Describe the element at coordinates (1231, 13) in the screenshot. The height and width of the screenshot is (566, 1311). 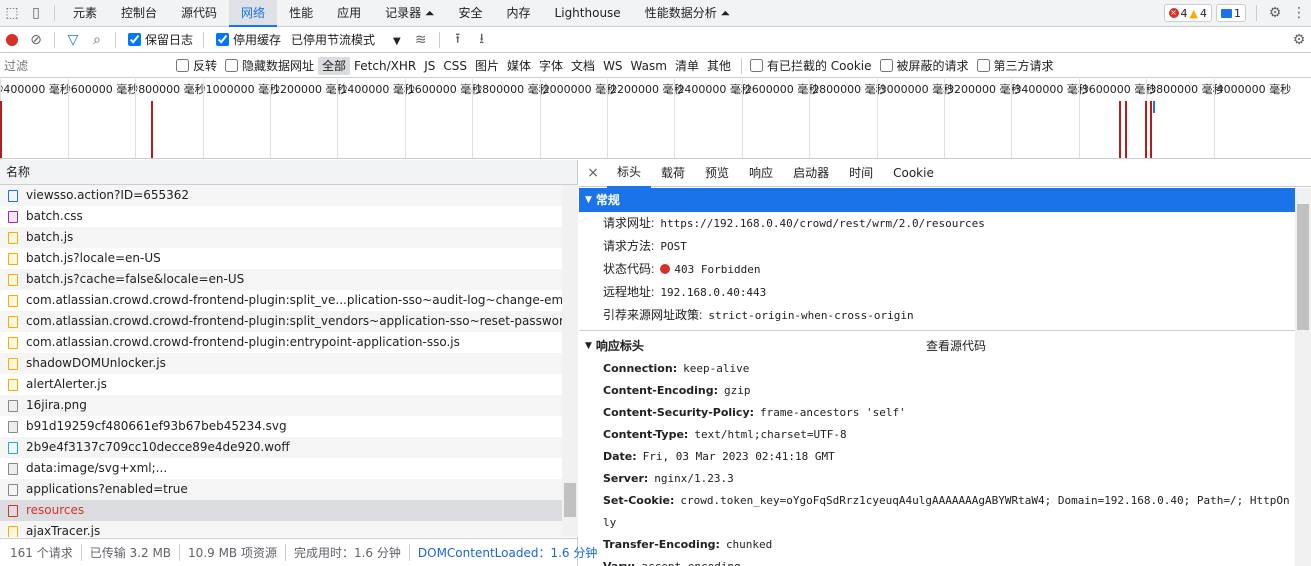
I see `messages-badge: 1` at that location.